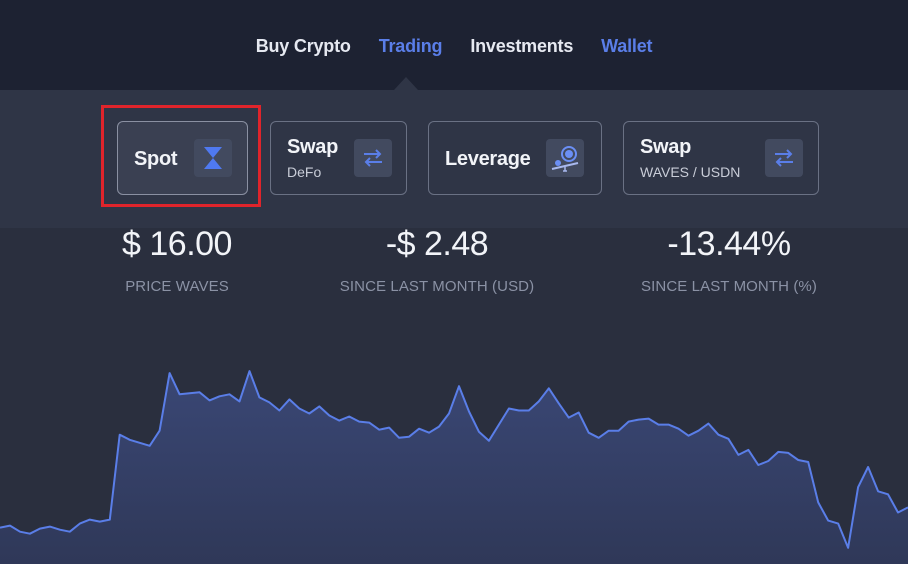  What do you see at coordinates (521, 47) in the screenshot?
I see `nav-investments: Investments` at bounding box center [521, 47].